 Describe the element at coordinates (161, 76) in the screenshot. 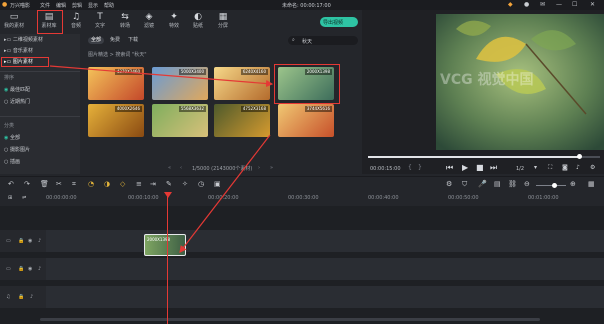

I see `arrow-to-thumb` at that location.